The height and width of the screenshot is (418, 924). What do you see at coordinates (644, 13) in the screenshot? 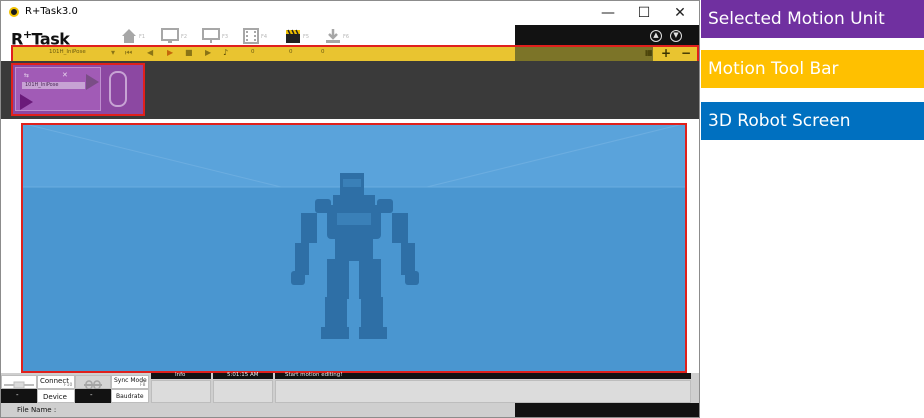
I see `maximize-button: ☐` at bounding box center [644, 13].